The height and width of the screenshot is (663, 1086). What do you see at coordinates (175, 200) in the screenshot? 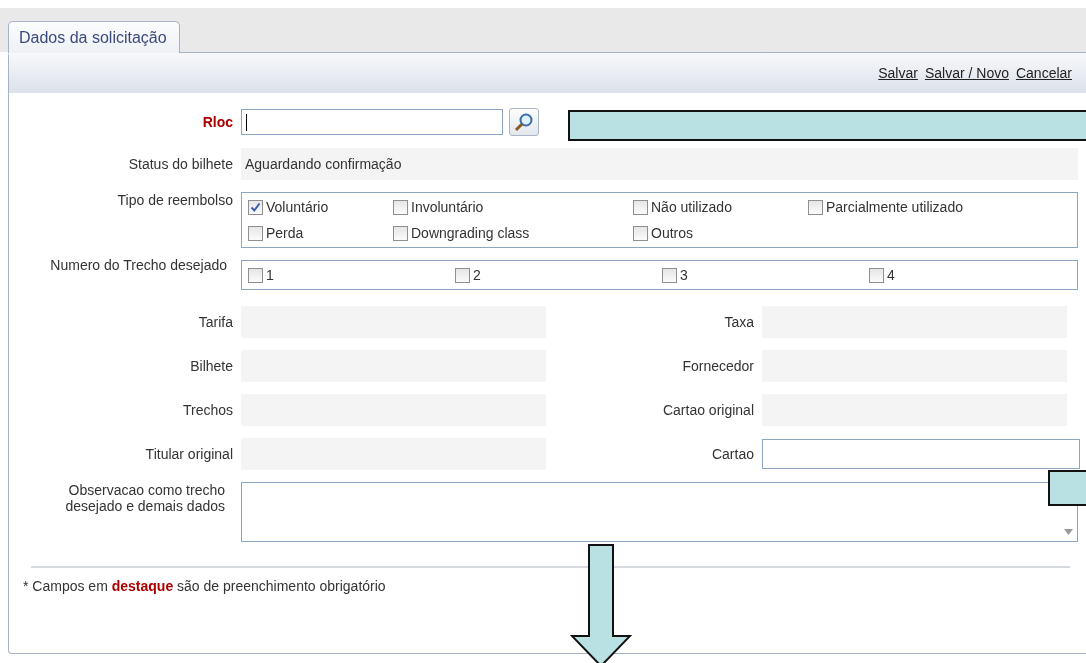
I see `field-label: Tipo de reembolso` at bounding box center [175, 200].